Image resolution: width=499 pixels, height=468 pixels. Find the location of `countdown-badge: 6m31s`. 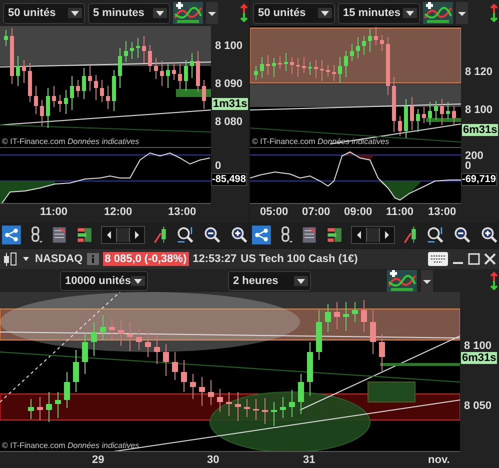

countdown-badge: 6m31s is located at coordinates (480, 130).